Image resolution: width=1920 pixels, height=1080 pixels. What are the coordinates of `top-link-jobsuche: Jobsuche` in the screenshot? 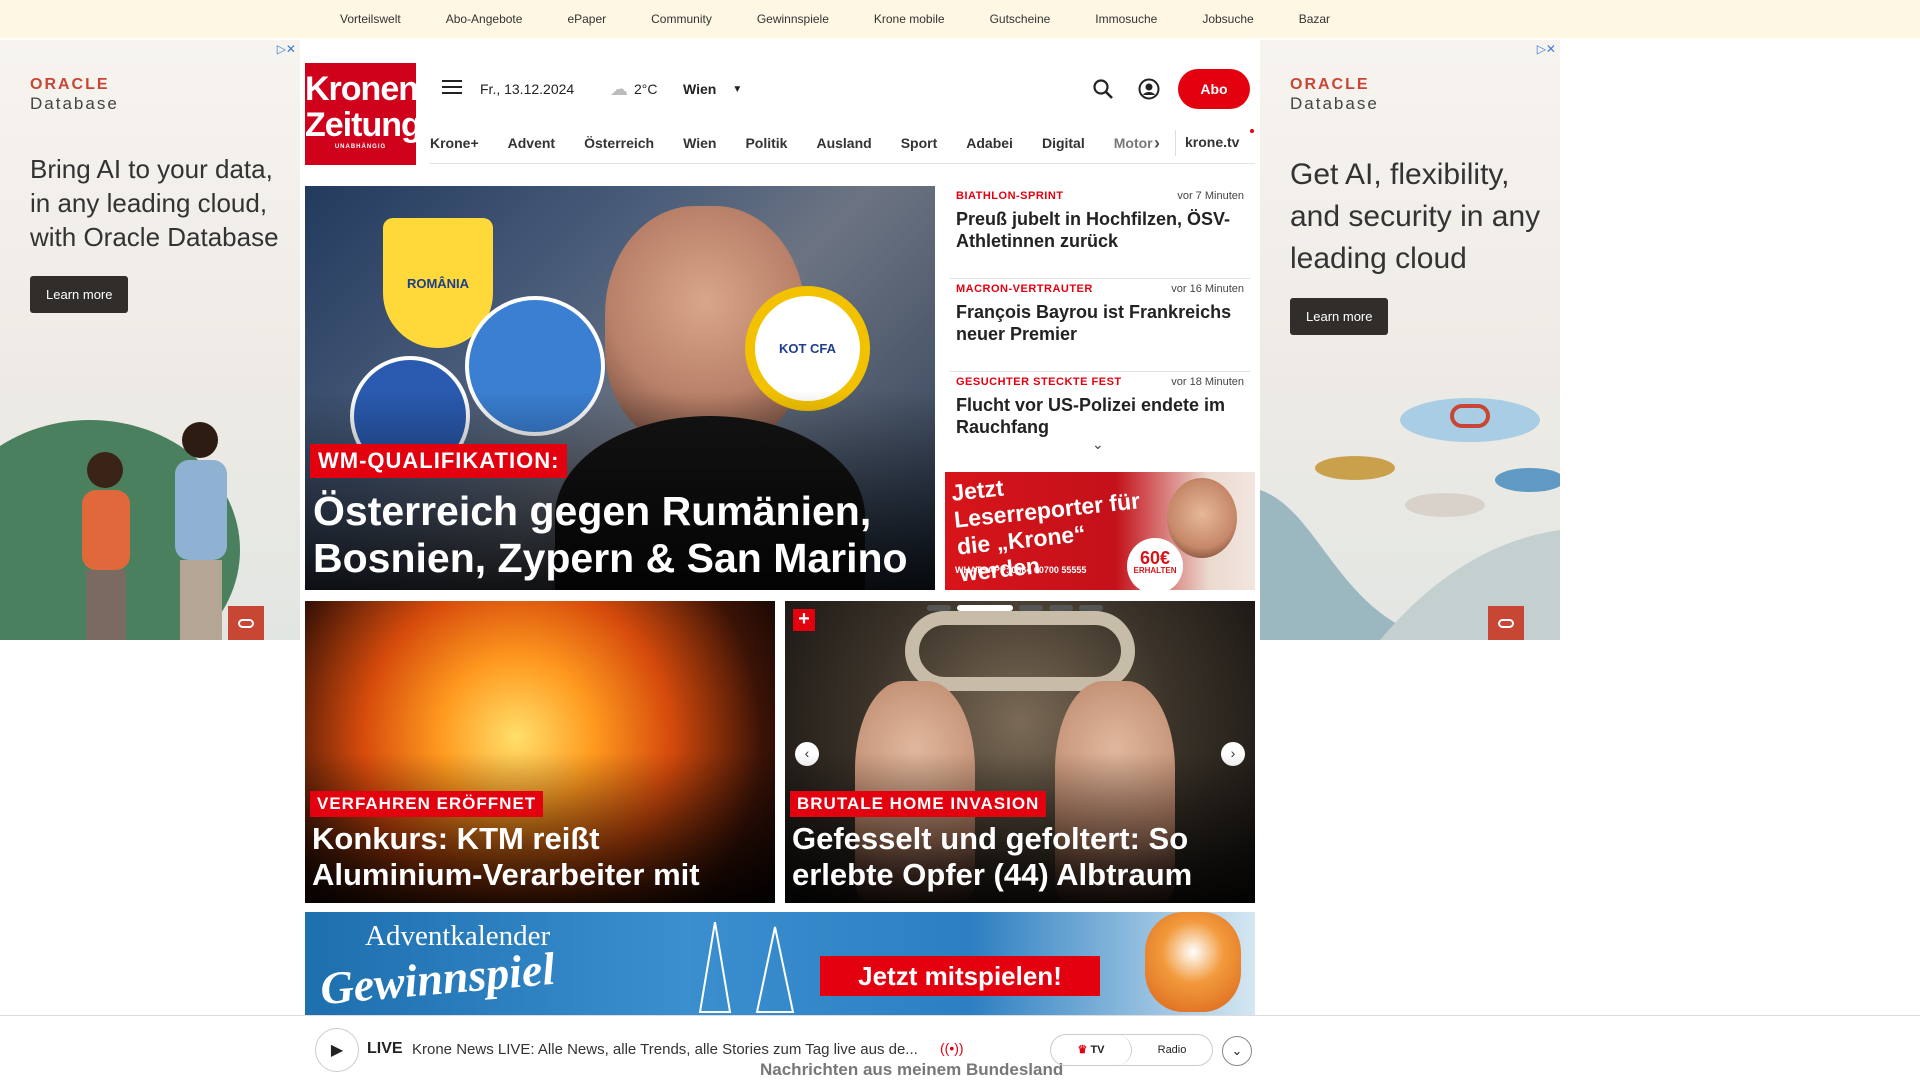 It's located at (1227, 19).